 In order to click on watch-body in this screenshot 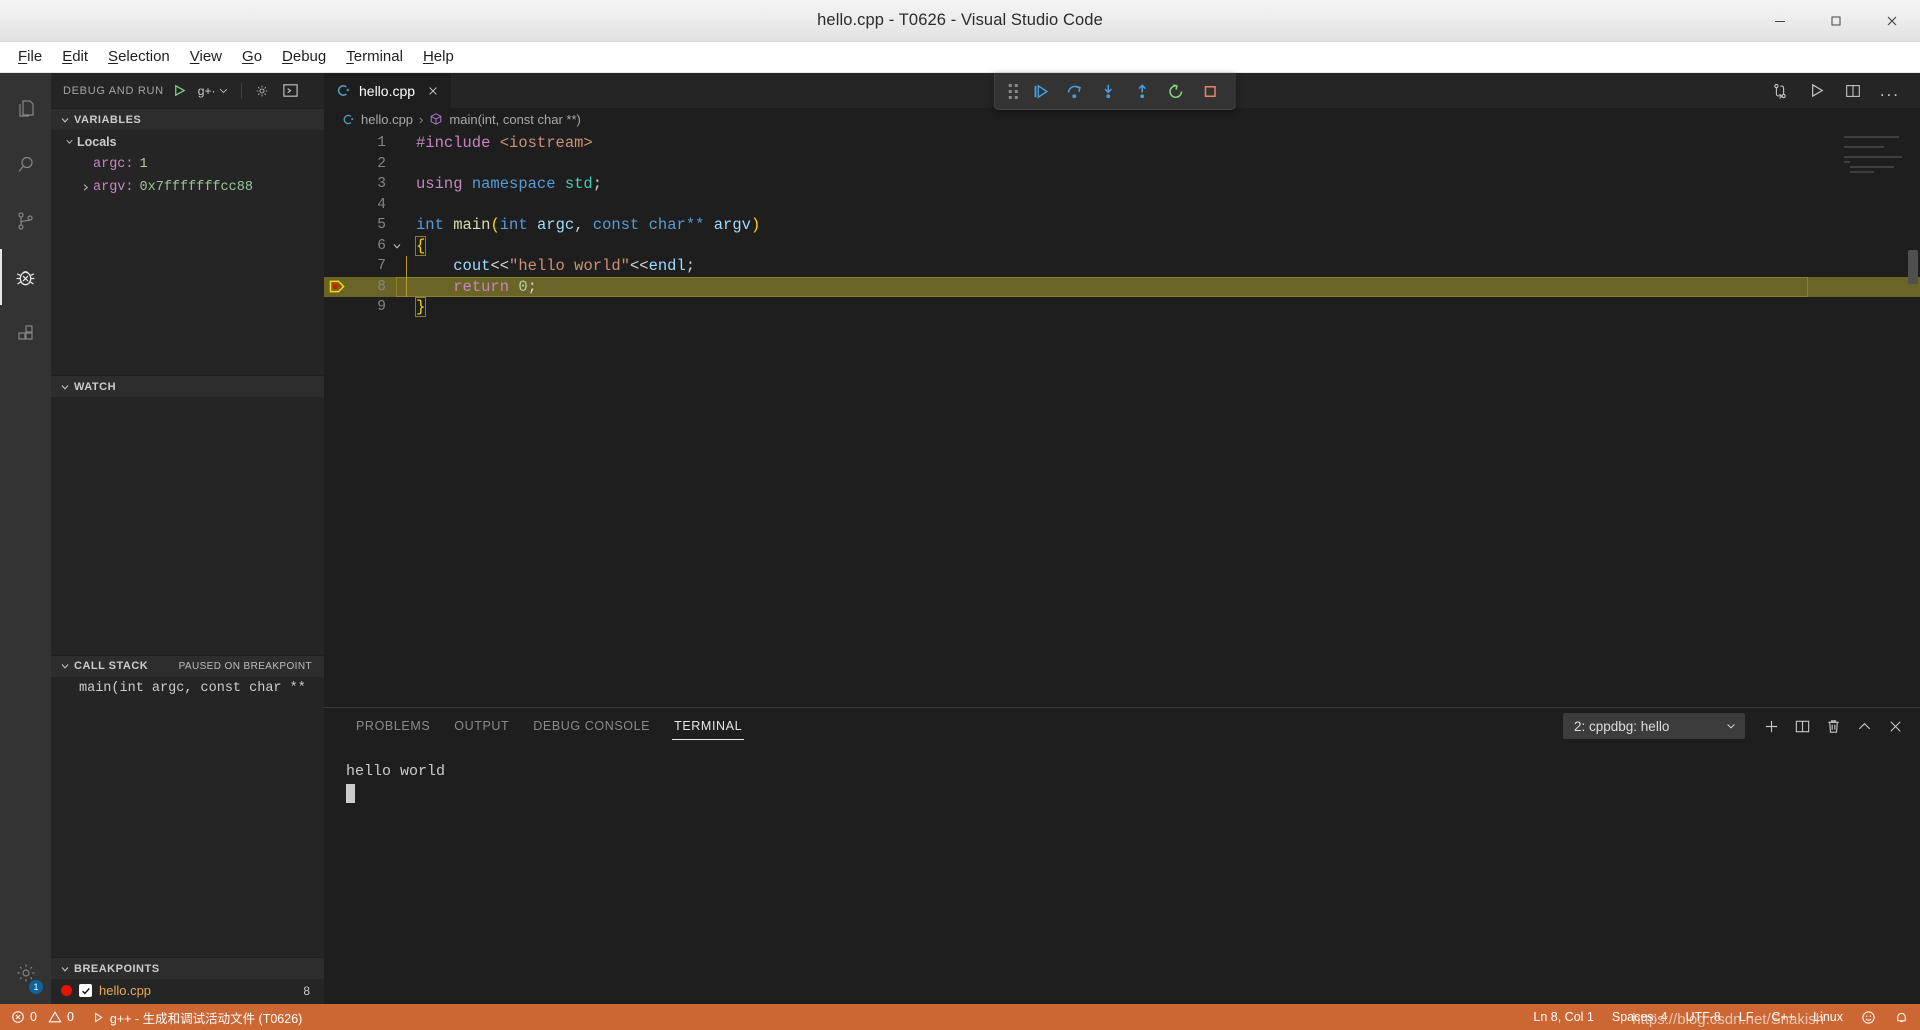, I will do `click(187, 526)`.